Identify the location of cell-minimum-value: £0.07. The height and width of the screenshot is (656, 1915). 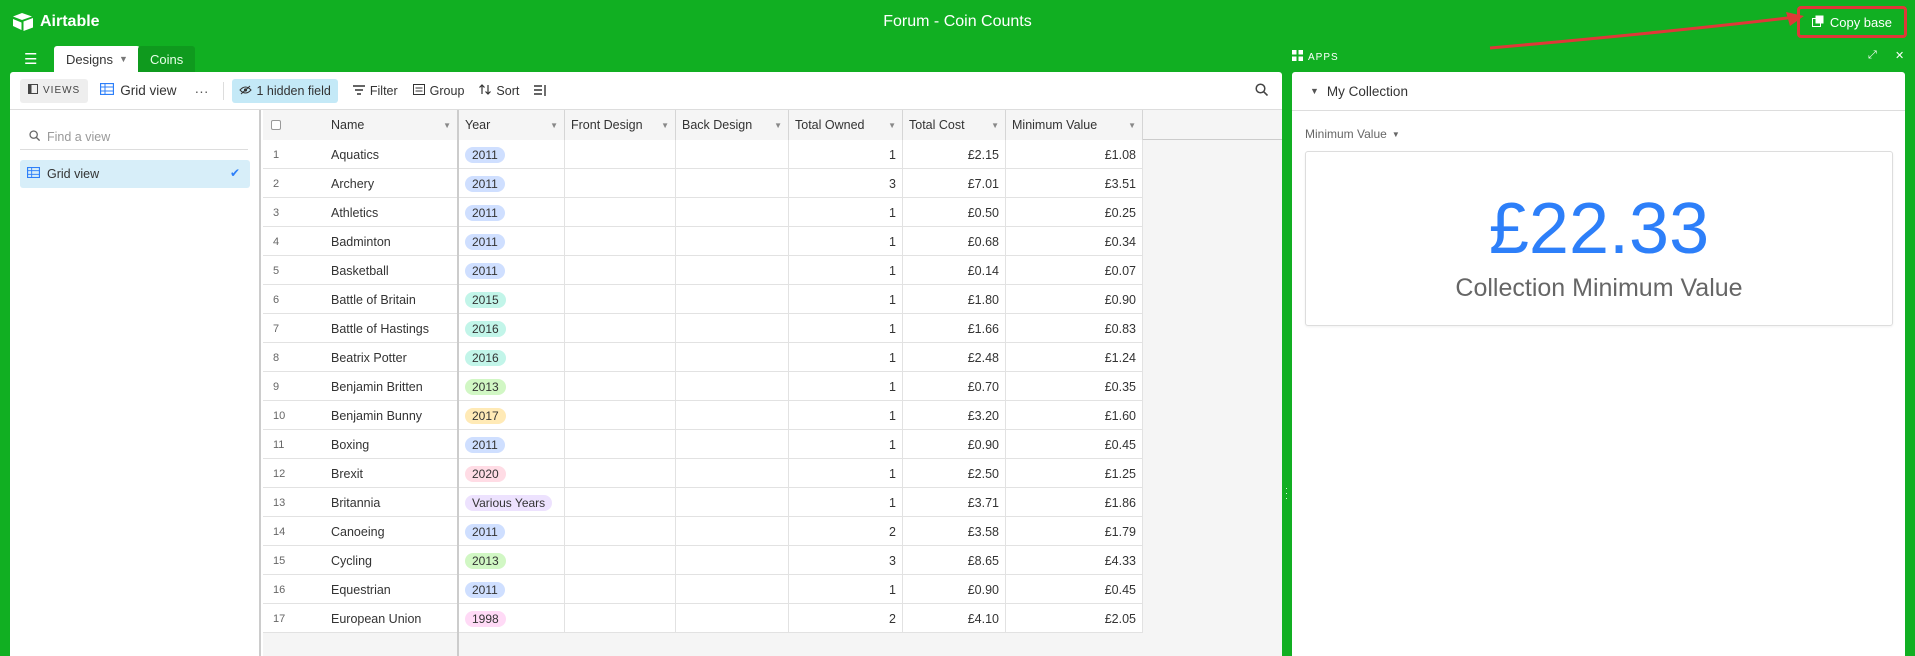
(1074, 270).